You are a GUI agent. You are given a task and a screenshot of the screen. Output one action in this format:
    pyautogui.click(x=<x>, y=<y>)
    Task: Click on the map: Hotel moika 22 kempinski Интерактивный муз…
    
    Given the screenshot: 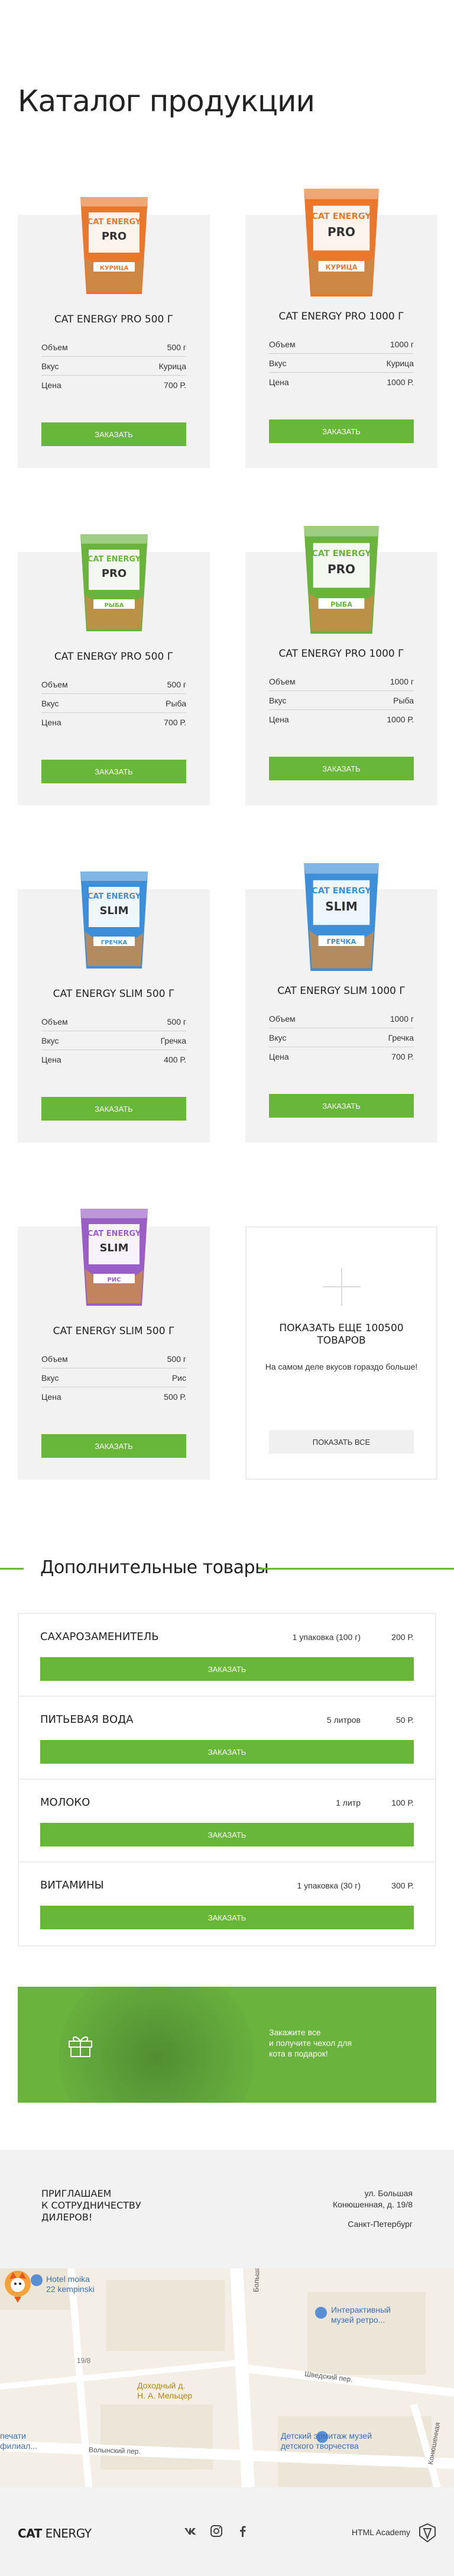 What is the action you would take?
    pyautogui.click(x=227, y=2377)
    